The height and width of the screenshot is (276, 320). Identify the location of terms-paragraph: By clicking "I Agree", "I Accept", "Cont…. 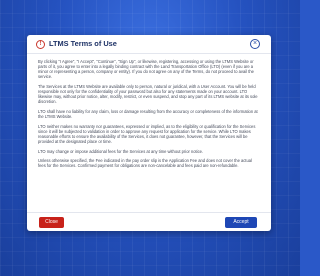
(146, 69).